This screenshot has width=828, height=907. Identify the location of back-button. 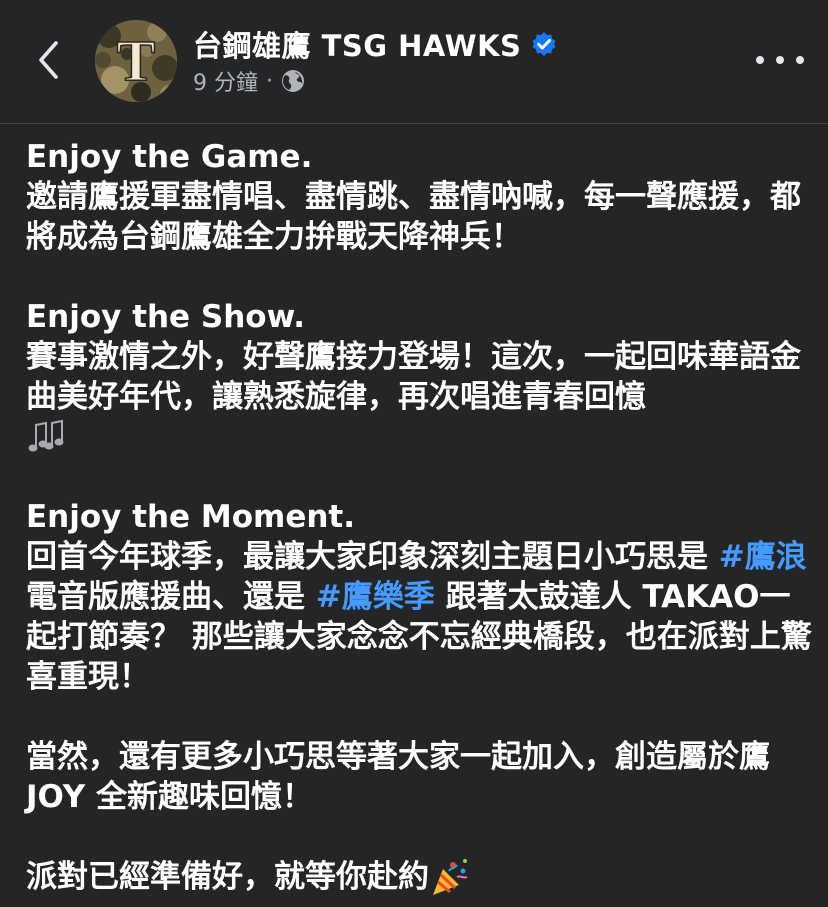
(48, 60).